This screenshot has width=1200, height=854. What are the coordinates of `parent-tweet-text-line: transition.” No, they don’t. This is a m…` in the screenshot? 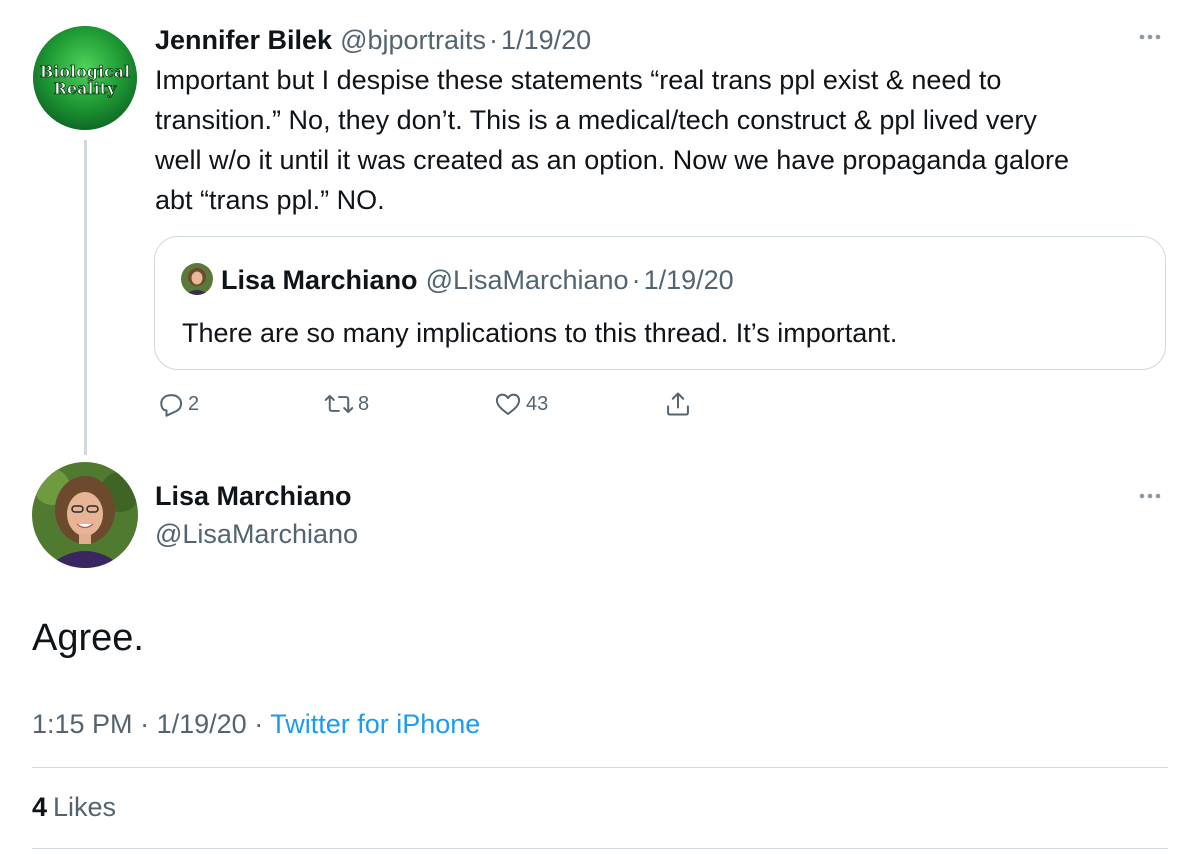 It's located at (596, 120).